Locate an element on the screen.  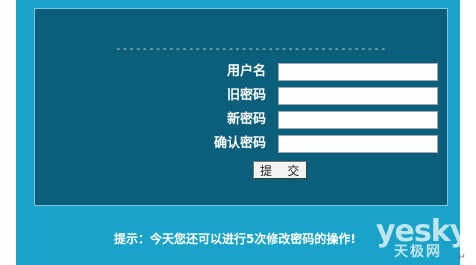
yesky-watermark: yesky 天极网 is located at coordinates (422, 237).